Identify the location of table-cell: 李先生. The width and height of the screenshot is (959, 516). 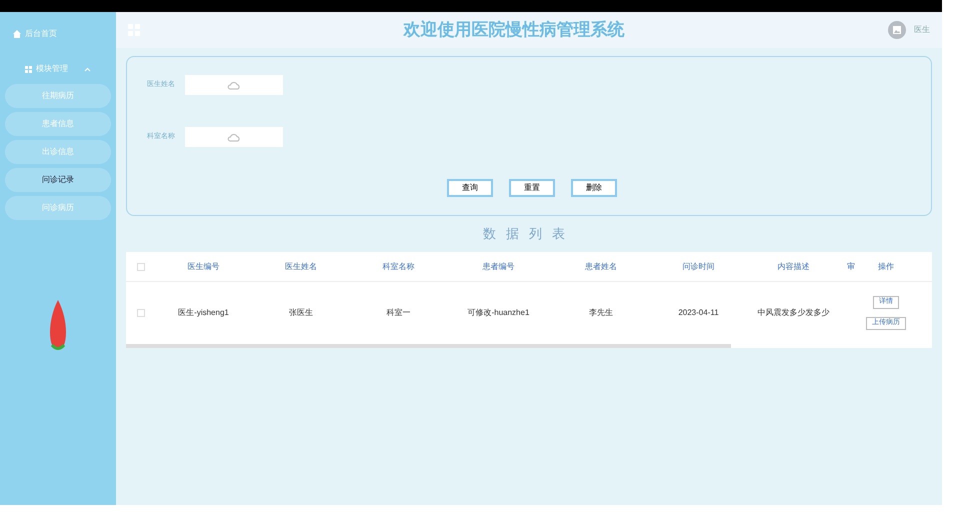
(601, 313).